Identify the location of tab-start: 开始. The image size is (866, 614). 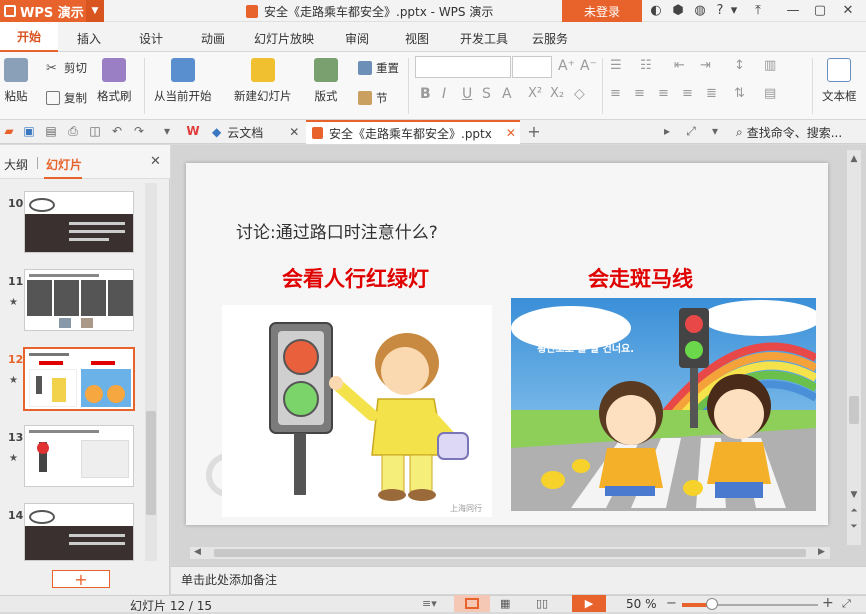
(29, 37).